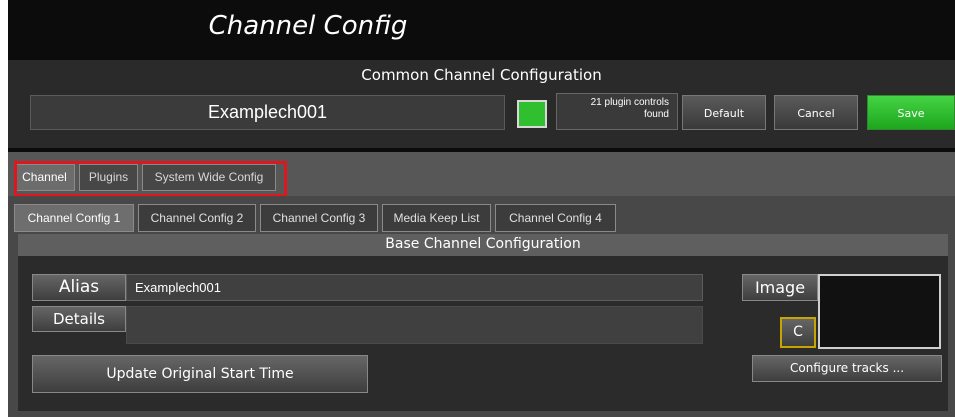 Image resolution: width=955 pixels, height=417 pixels. Describe the element at coordinates (79, 287) in the screenshot. I see `alias-label: Alias` at that location.